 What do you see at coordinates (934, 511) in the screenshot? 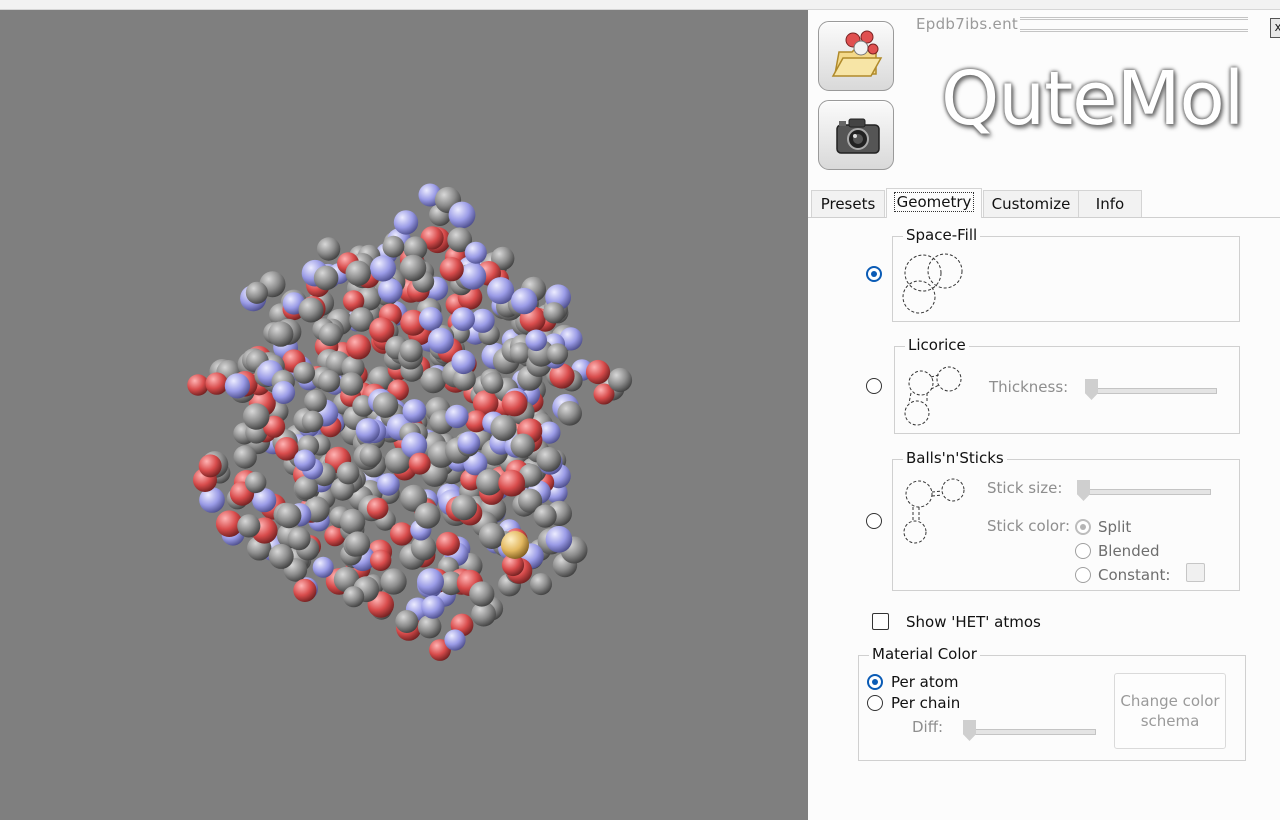
I see `balls-sticks-preview-icon` at bounding box center [934, 511].